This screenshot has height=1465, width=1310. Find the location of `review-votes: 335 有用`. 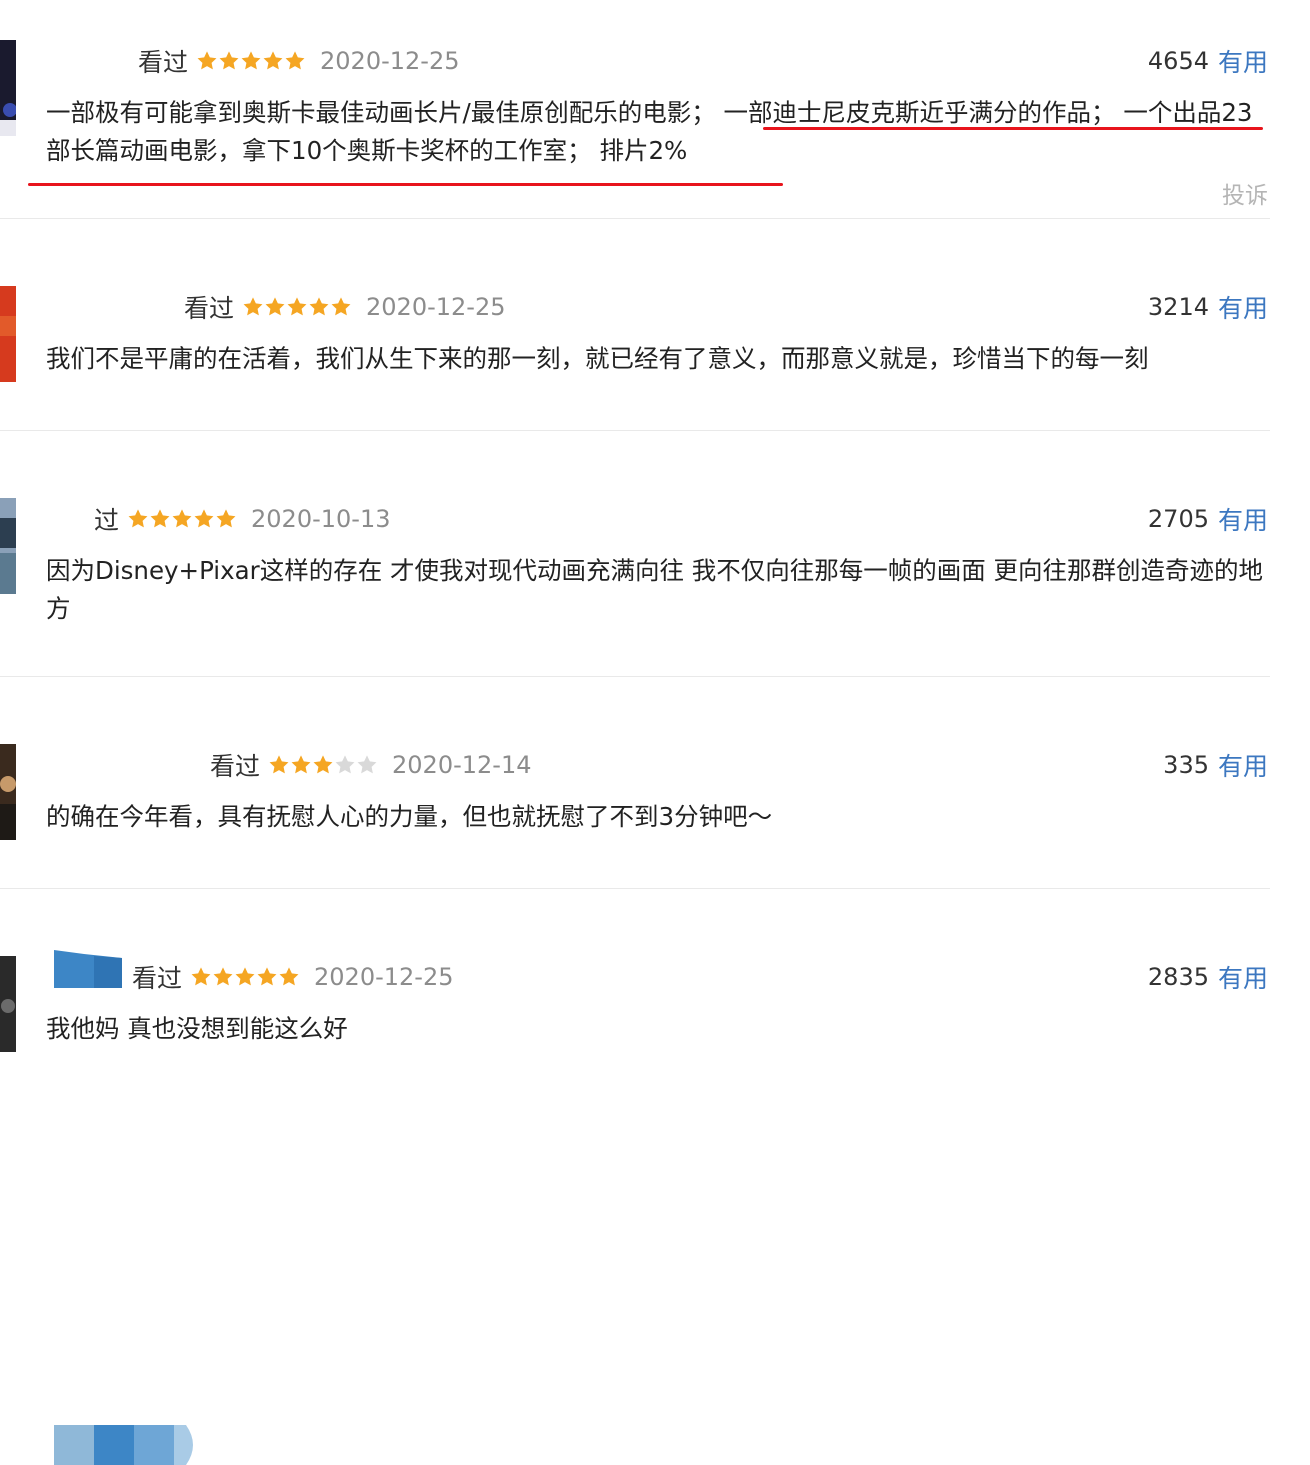

review-votes: 335 有用 is located at coordinates (1215, 765).